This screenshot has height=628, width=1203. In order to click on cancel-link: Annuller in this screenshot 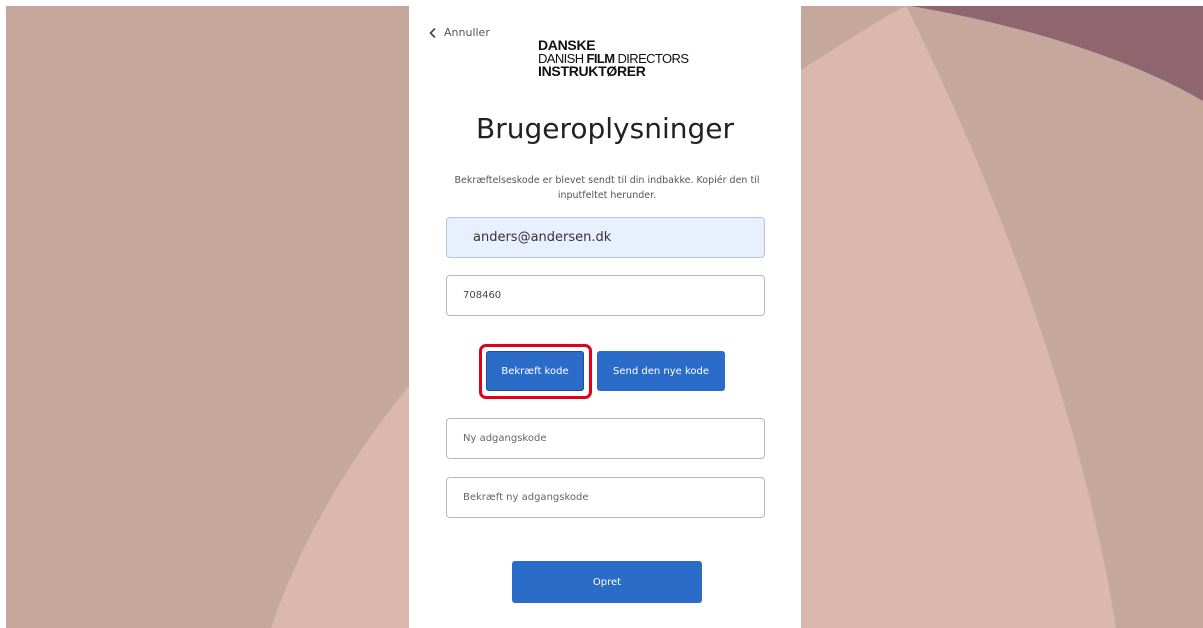, I will do `click(458, 32)`.